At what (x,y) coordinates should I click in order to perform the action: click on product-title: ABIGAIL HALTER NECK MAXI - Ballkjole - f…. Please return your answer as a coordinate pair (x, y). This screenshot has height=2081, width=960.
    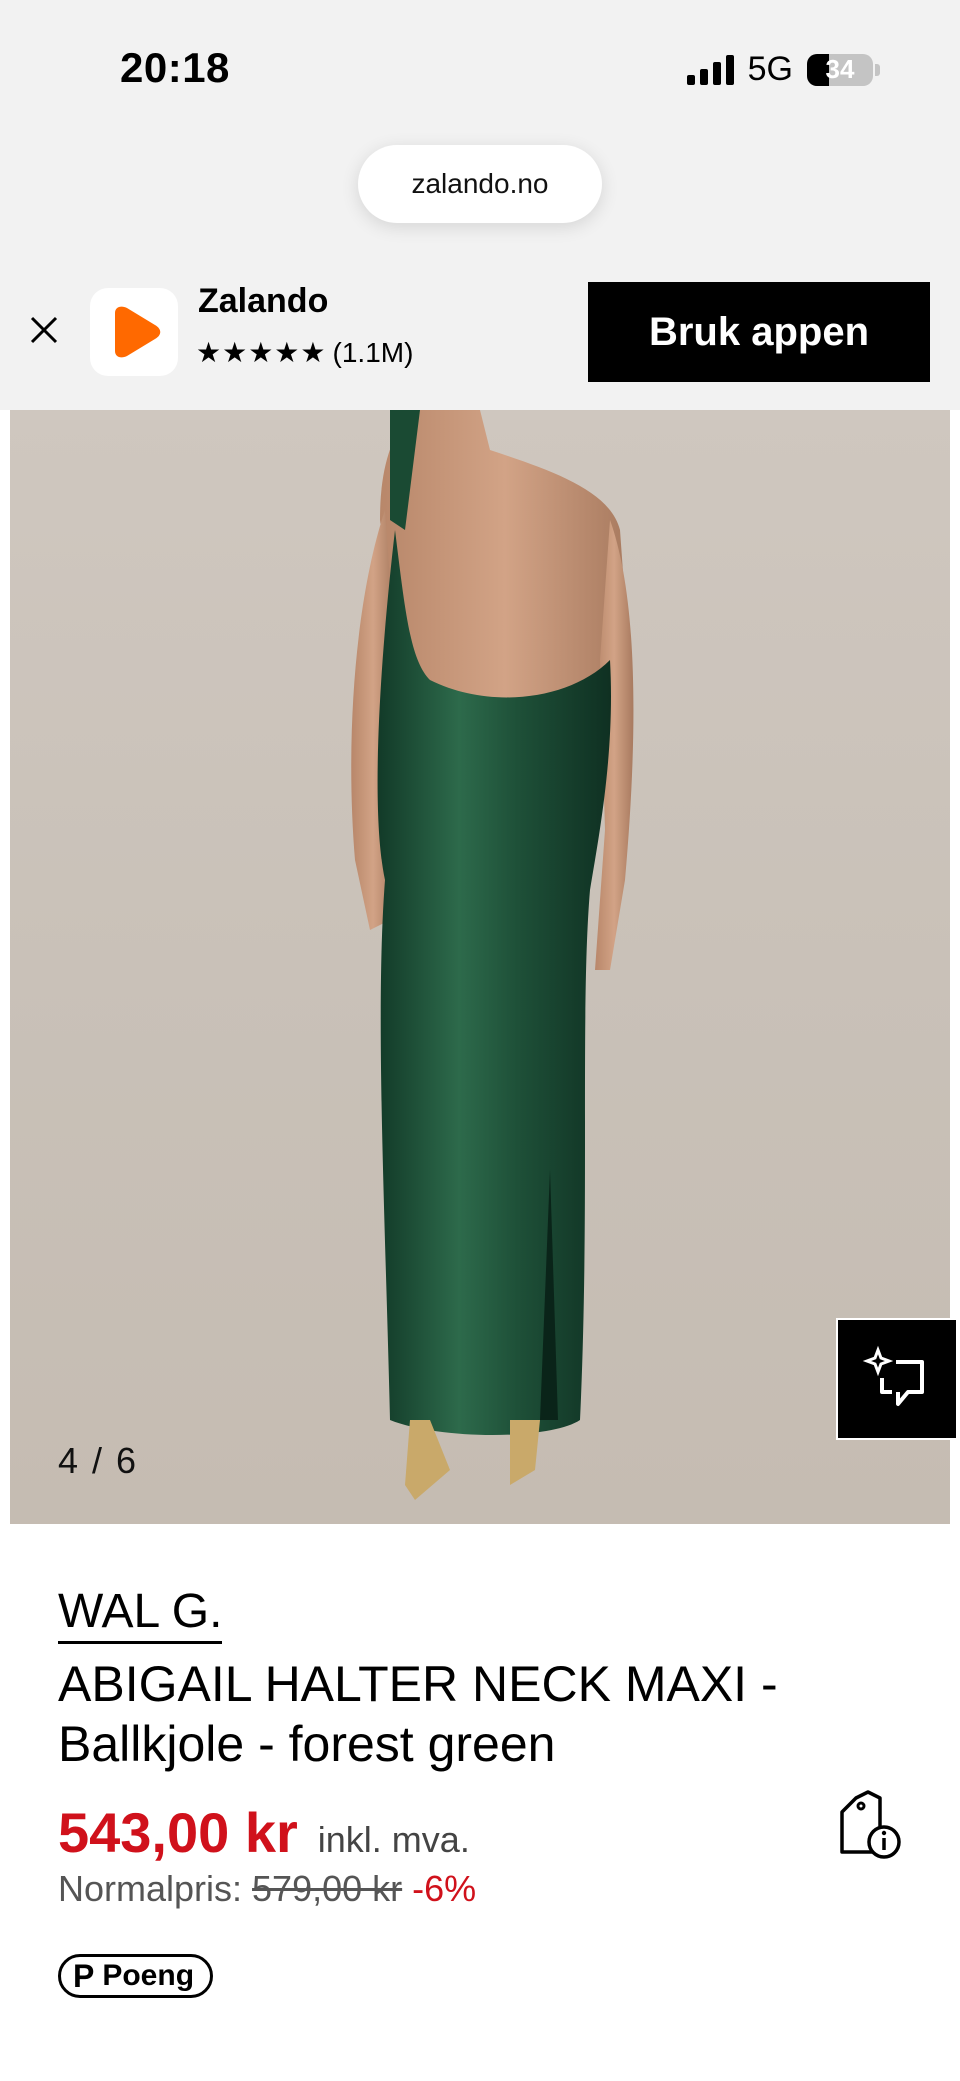
    Looking at the image, I should click on (488, 1714).